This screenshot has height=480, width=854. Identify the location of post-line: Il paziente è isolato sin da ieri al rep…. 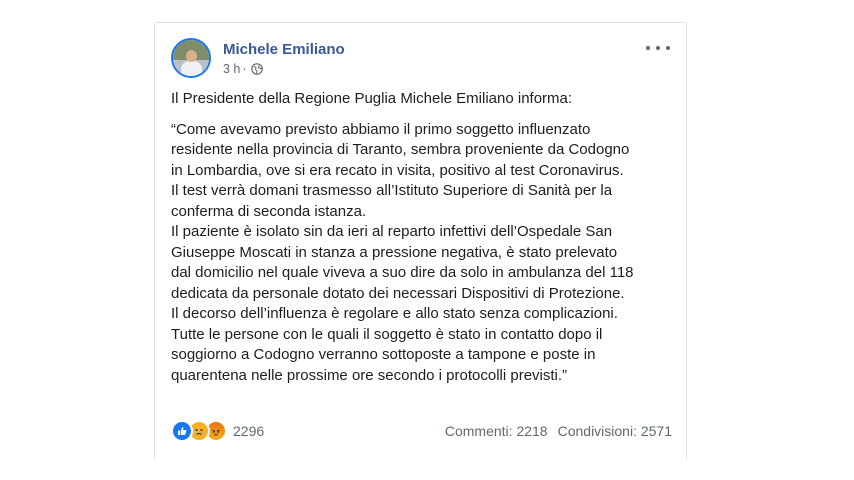
(392, 231).